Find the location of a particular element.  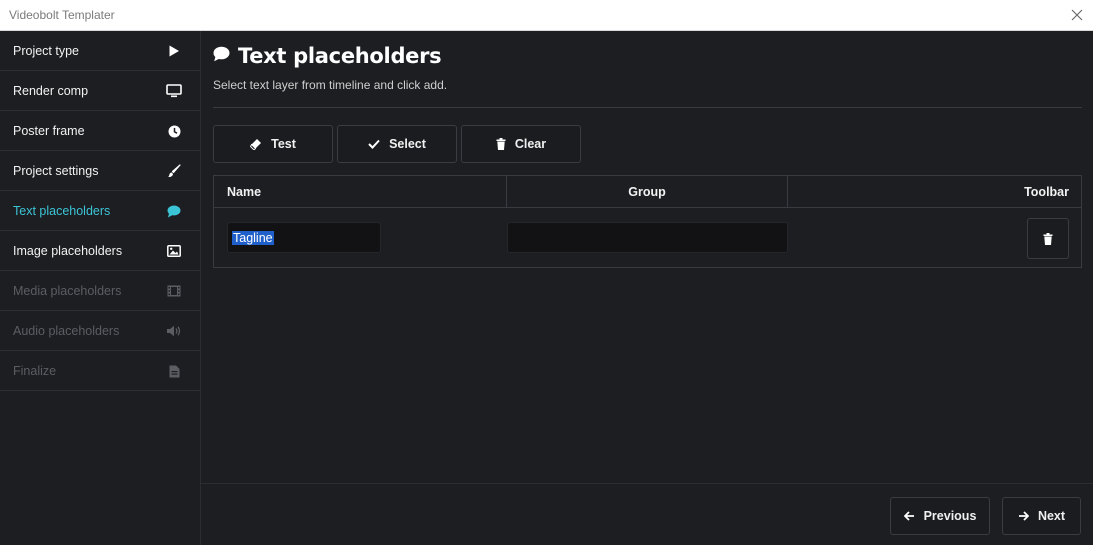

clear-button: Clear is located at coordinates (521, 144).